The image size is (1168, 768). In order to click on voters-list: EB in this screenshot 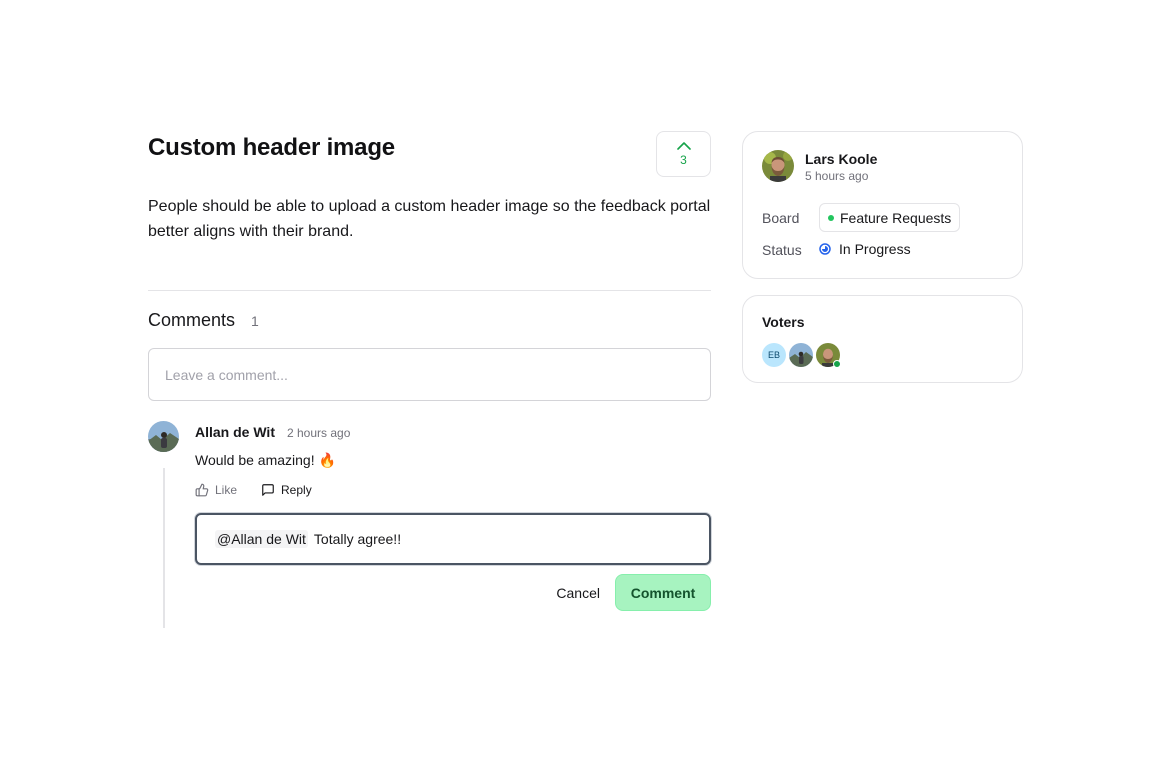, I will do `click(802, 355)`.